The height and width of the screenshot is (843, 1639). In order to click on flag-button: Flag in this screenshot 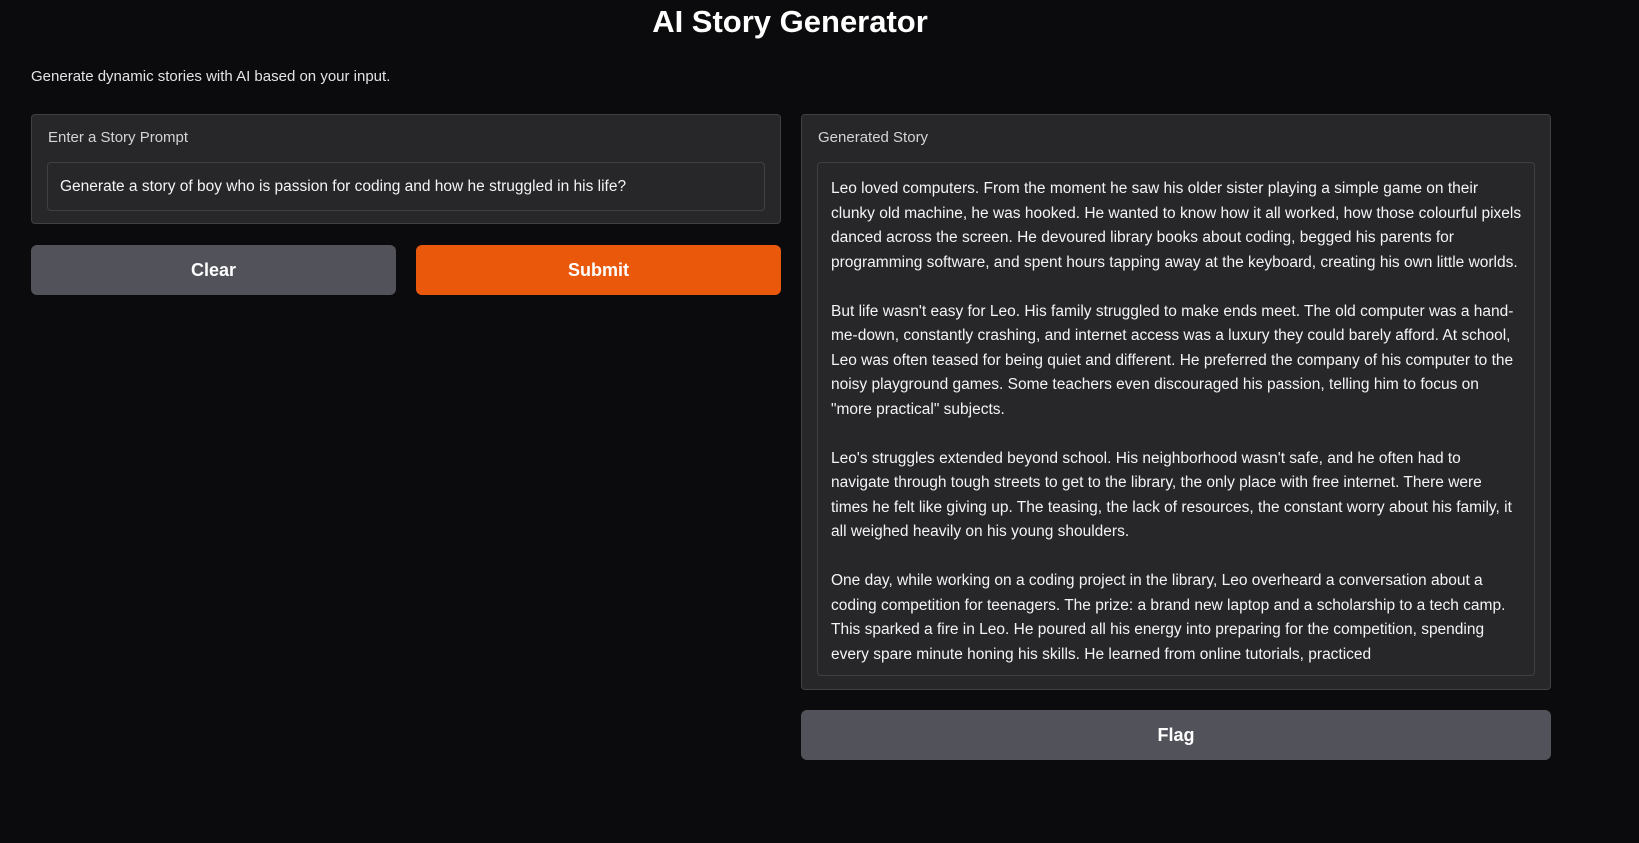, I will do `click(1176, 735)`.